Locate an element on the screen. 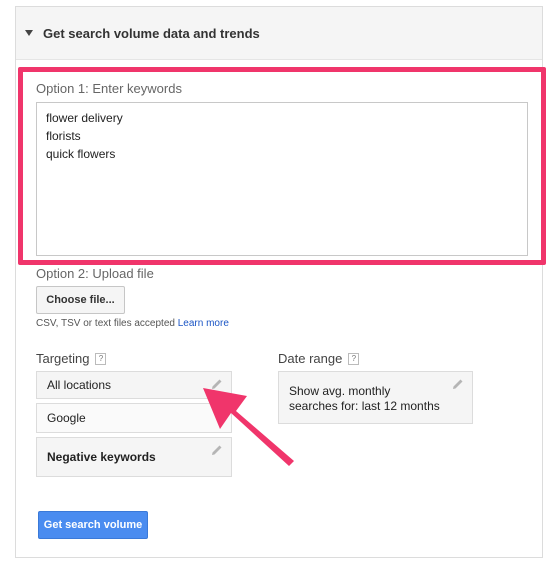 The height and width of the screenshot is (574, 559). annotation-arrow-icon is located at coordinates (248, 427).